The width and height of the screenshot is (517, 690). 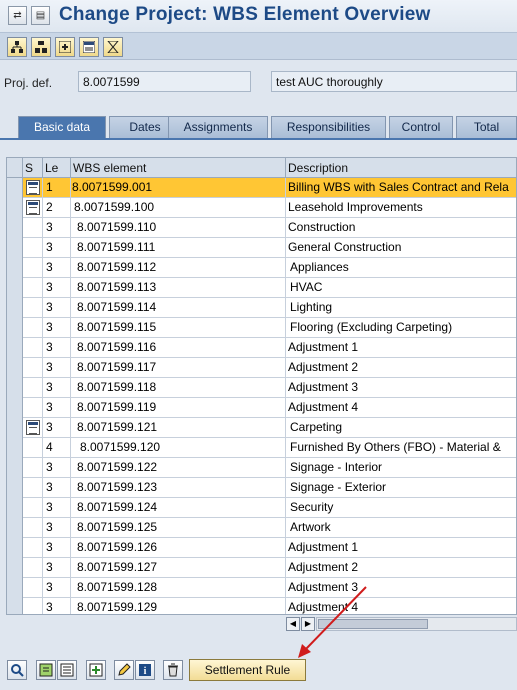 What do you see at coordinates (328, 127) in the screenshot?
I see `tab-responsibilities: Responsibilities` at bounding box center [328, 127].